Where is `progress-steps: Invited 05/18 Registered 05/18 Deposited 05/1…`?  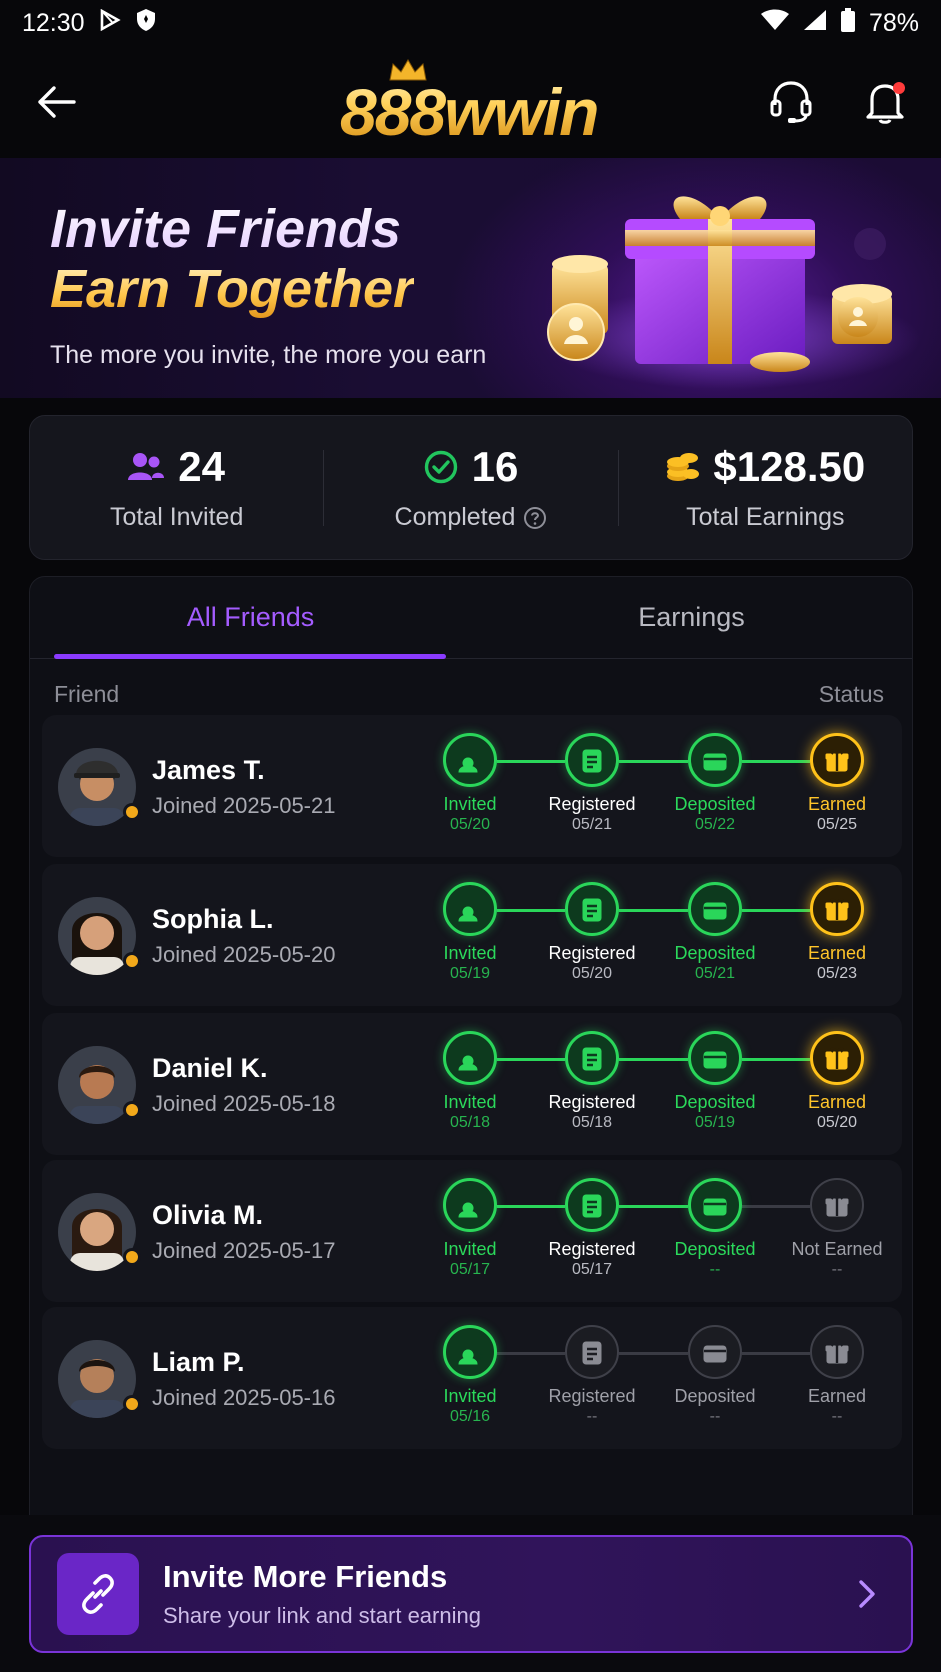 progress-steps: Invited 05/18 Registered 05/18 Deposited 05/1… is located at coordinates (650, 1086).